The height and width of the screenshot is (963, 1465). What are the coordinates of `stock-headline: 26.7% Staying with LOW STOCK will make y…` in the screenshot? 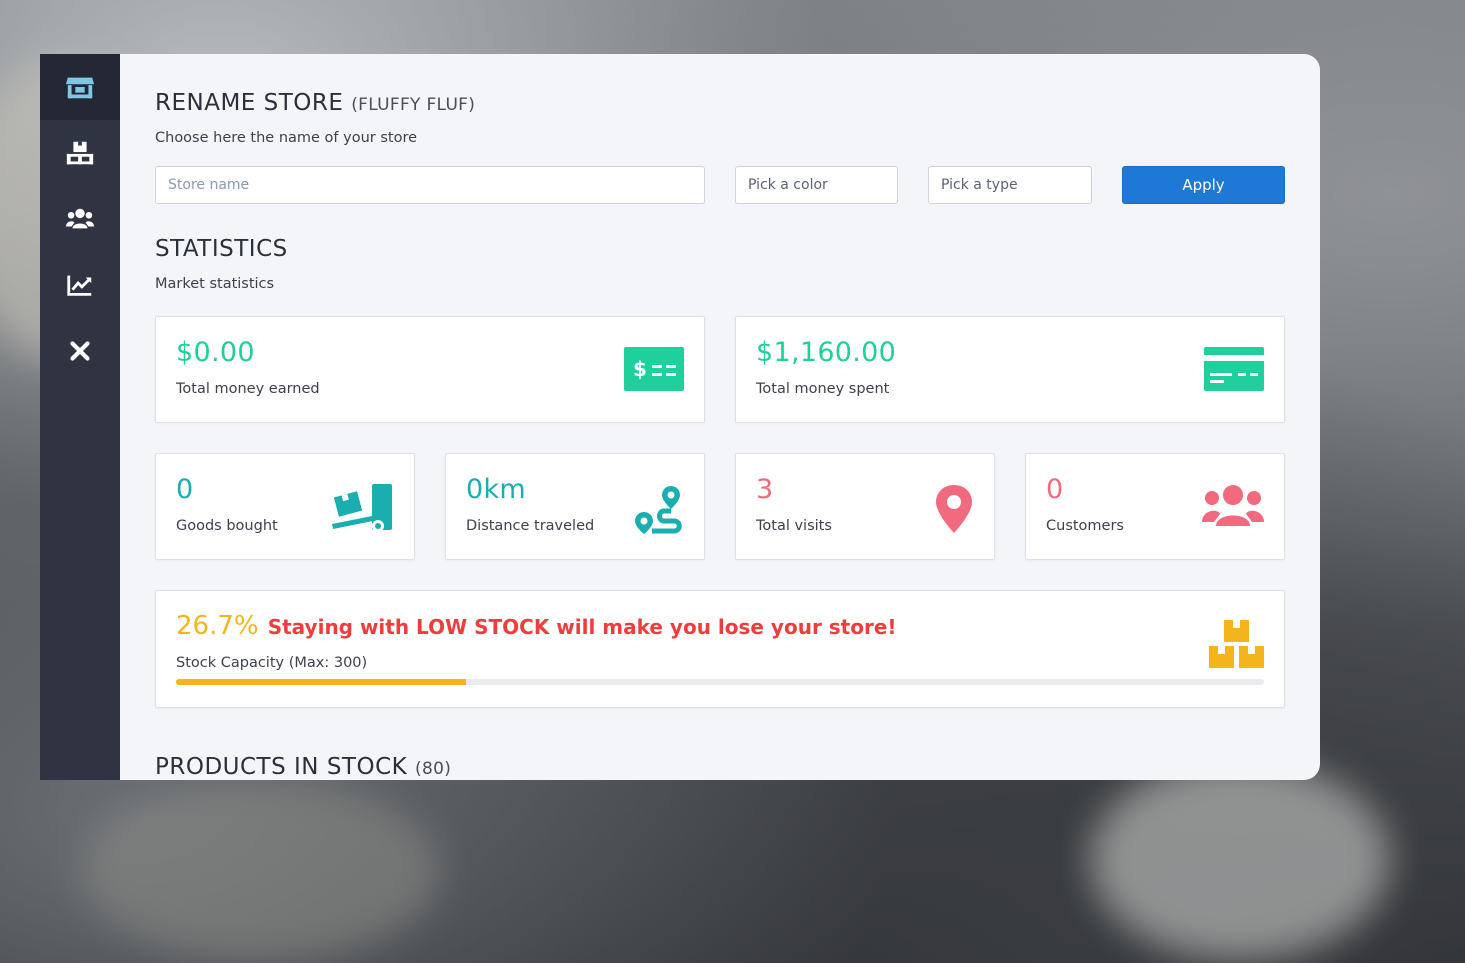 It's located at (536, 626).